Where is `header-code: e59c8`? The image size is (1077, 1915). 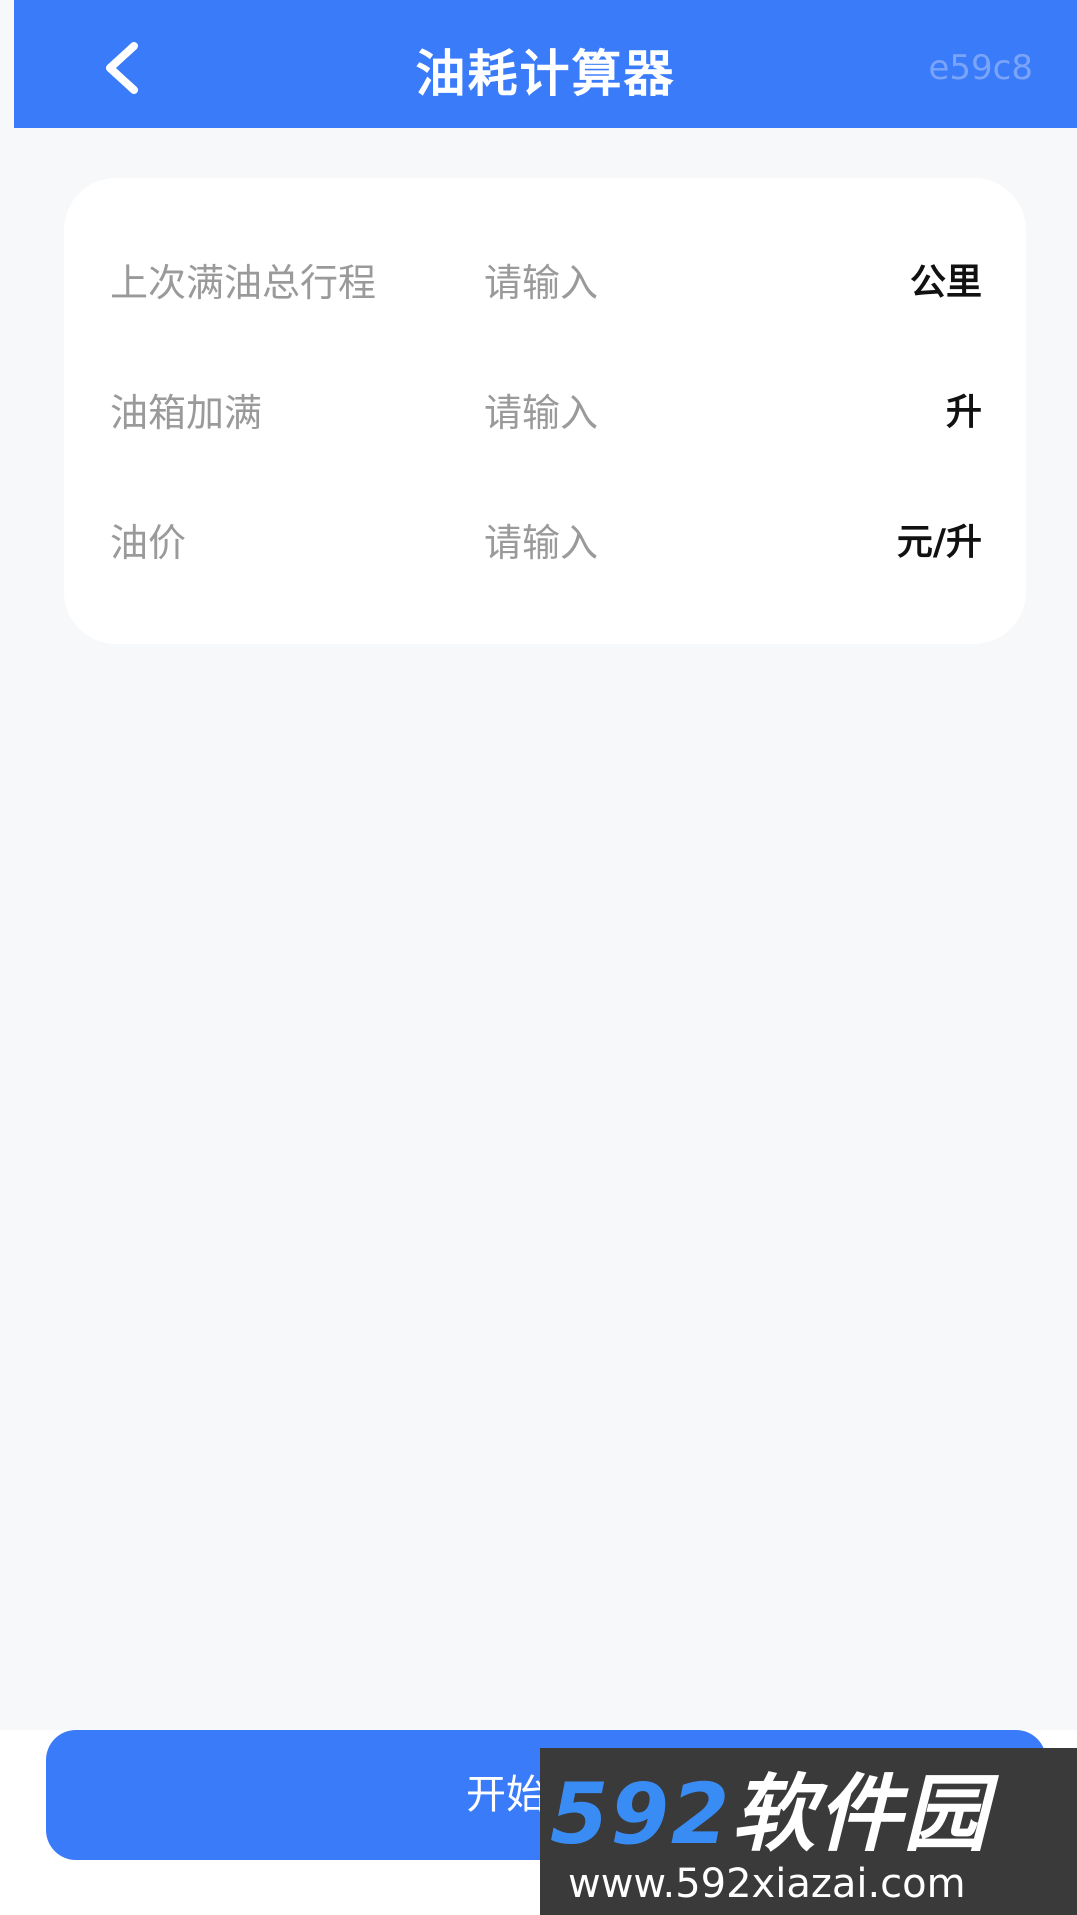 header-code: e59c8 is located at coordinates (980, 68).